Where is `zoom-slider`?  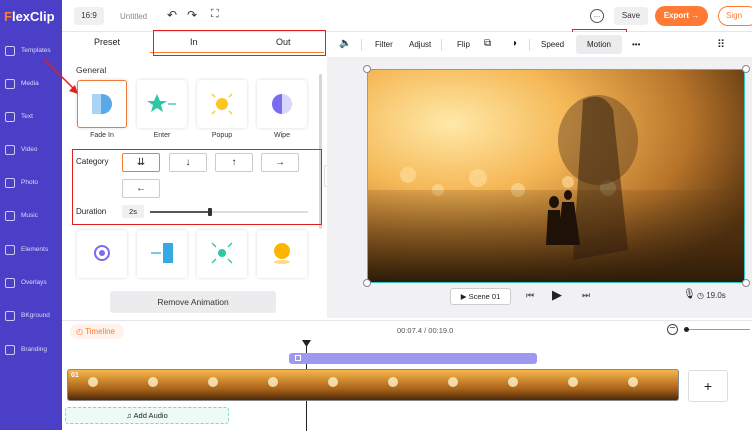
zoom-slider is located at coordinates (717, 329).